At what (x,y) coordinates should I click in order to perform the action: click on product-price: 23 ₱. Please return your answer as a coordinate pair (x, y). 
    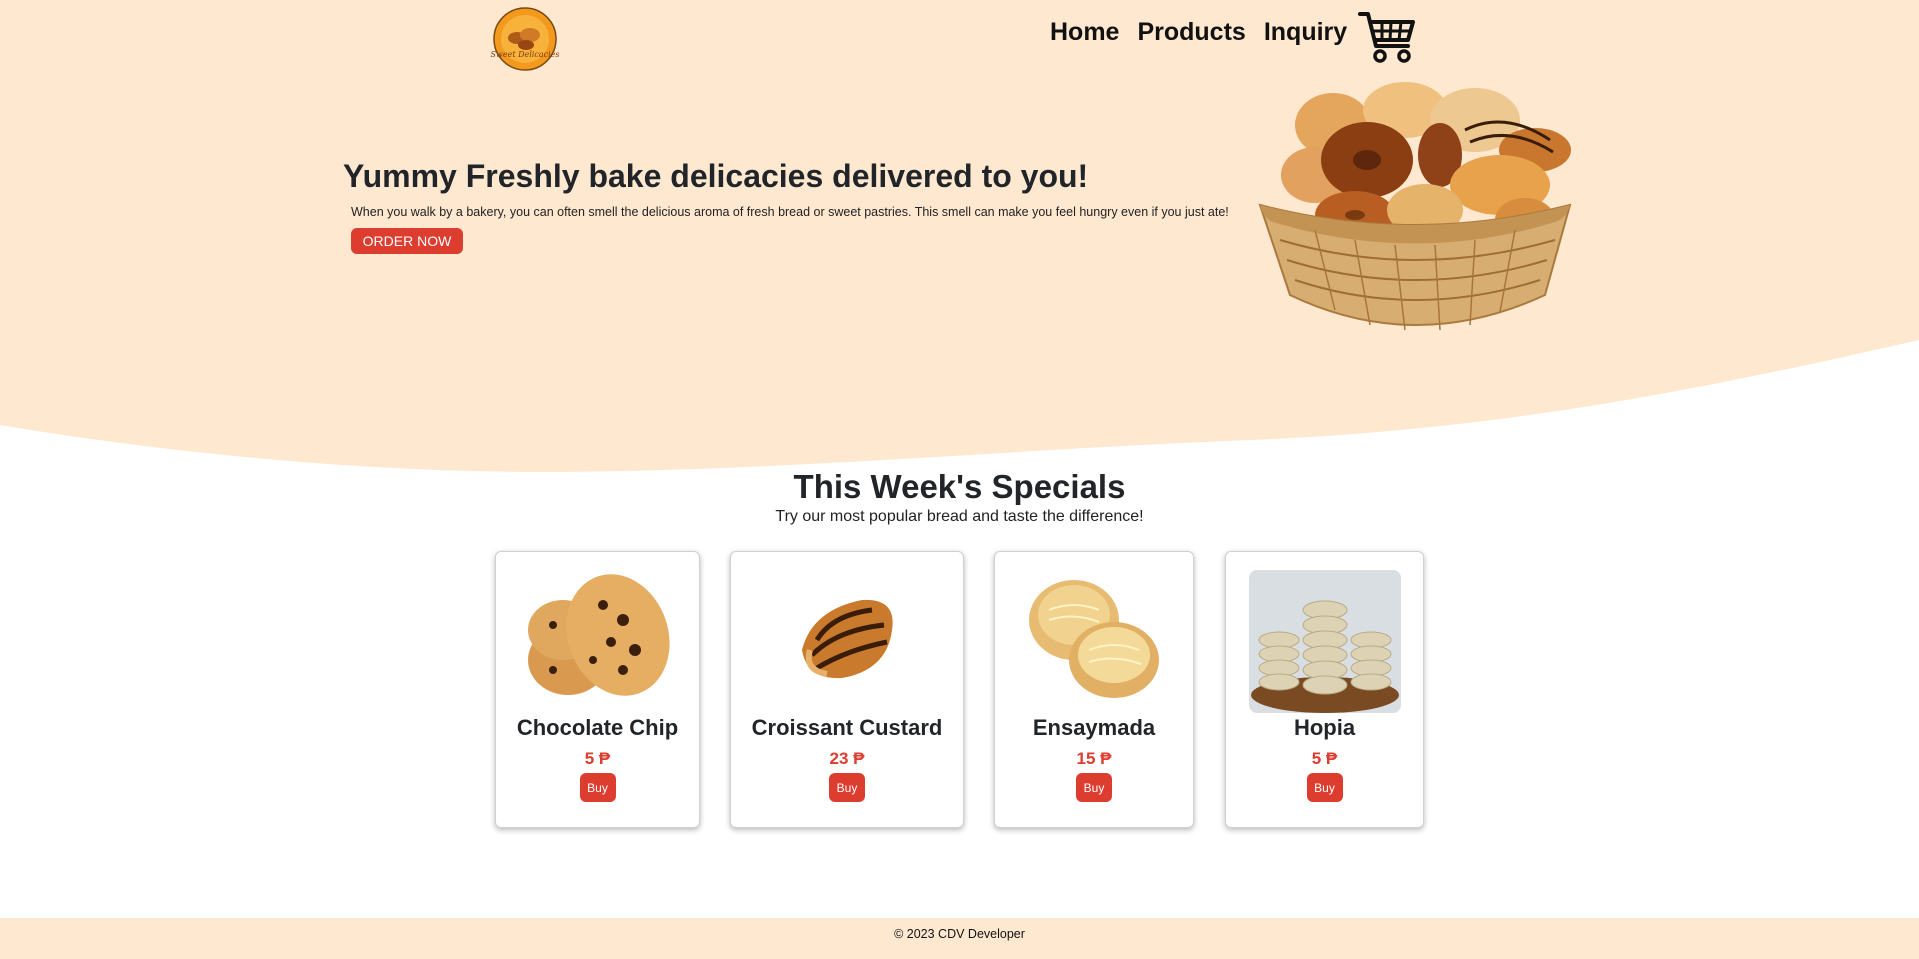
    Looking at the image, I should click on (847, 758).